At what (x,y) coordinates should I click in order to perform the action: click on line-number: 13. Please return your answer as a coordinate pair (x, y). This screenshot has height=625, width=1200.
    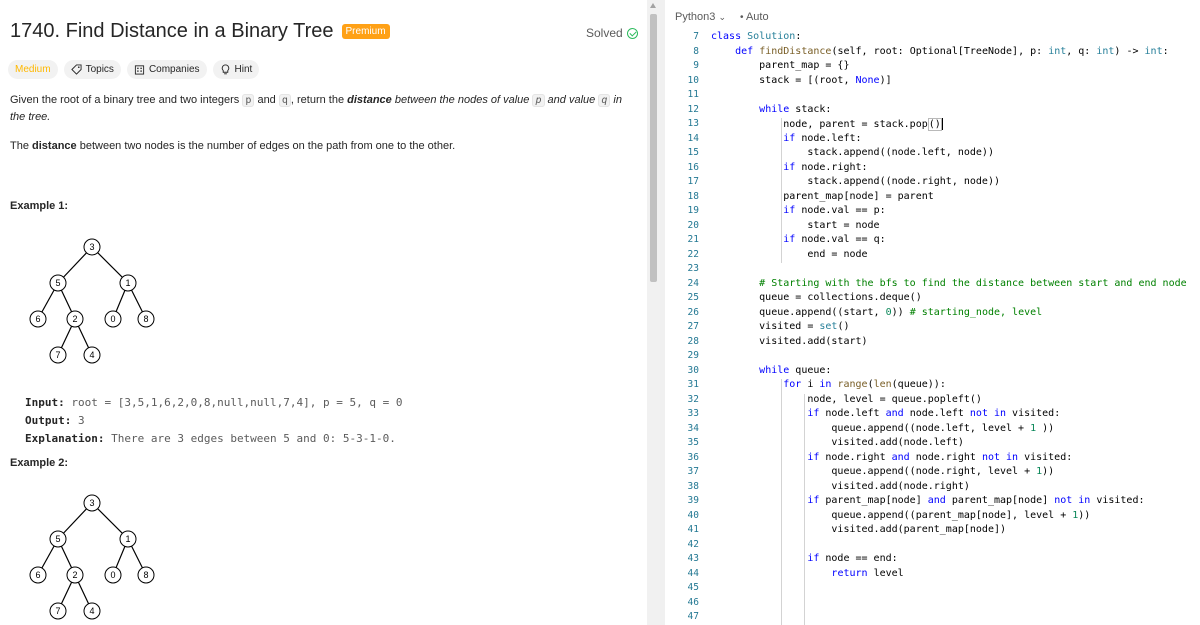
    Looking at the image, I should click on (693, 123).